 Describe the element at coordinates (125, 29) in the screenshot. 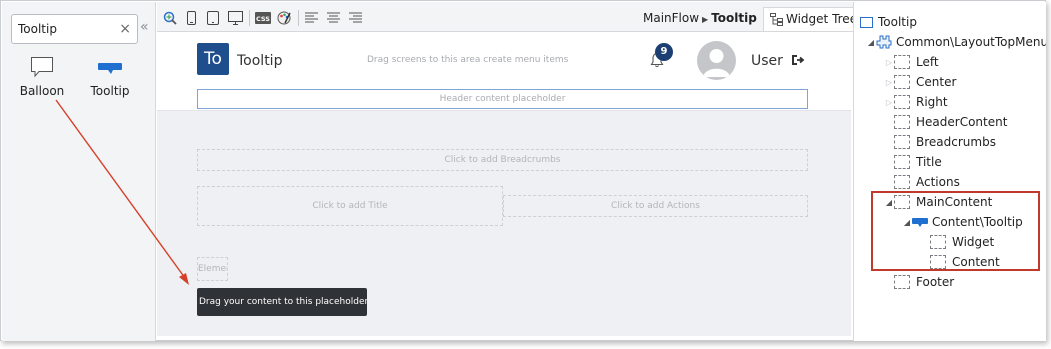

I see `clear-search-icon: ×` at that location.